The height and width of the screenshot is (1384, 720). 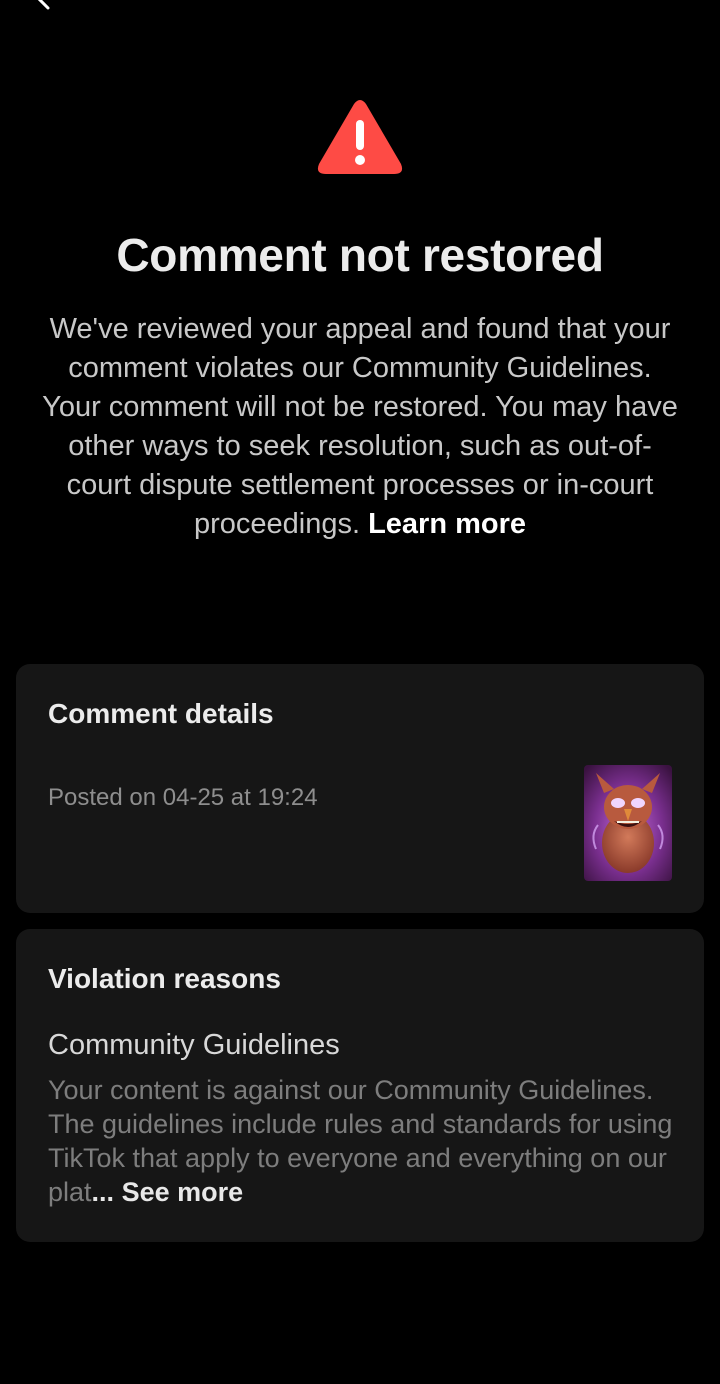 What do you see at coordinates (161, 713) in the screenshot?
I see `comment-details-title: Comment details` at bounding box center [161, 713].